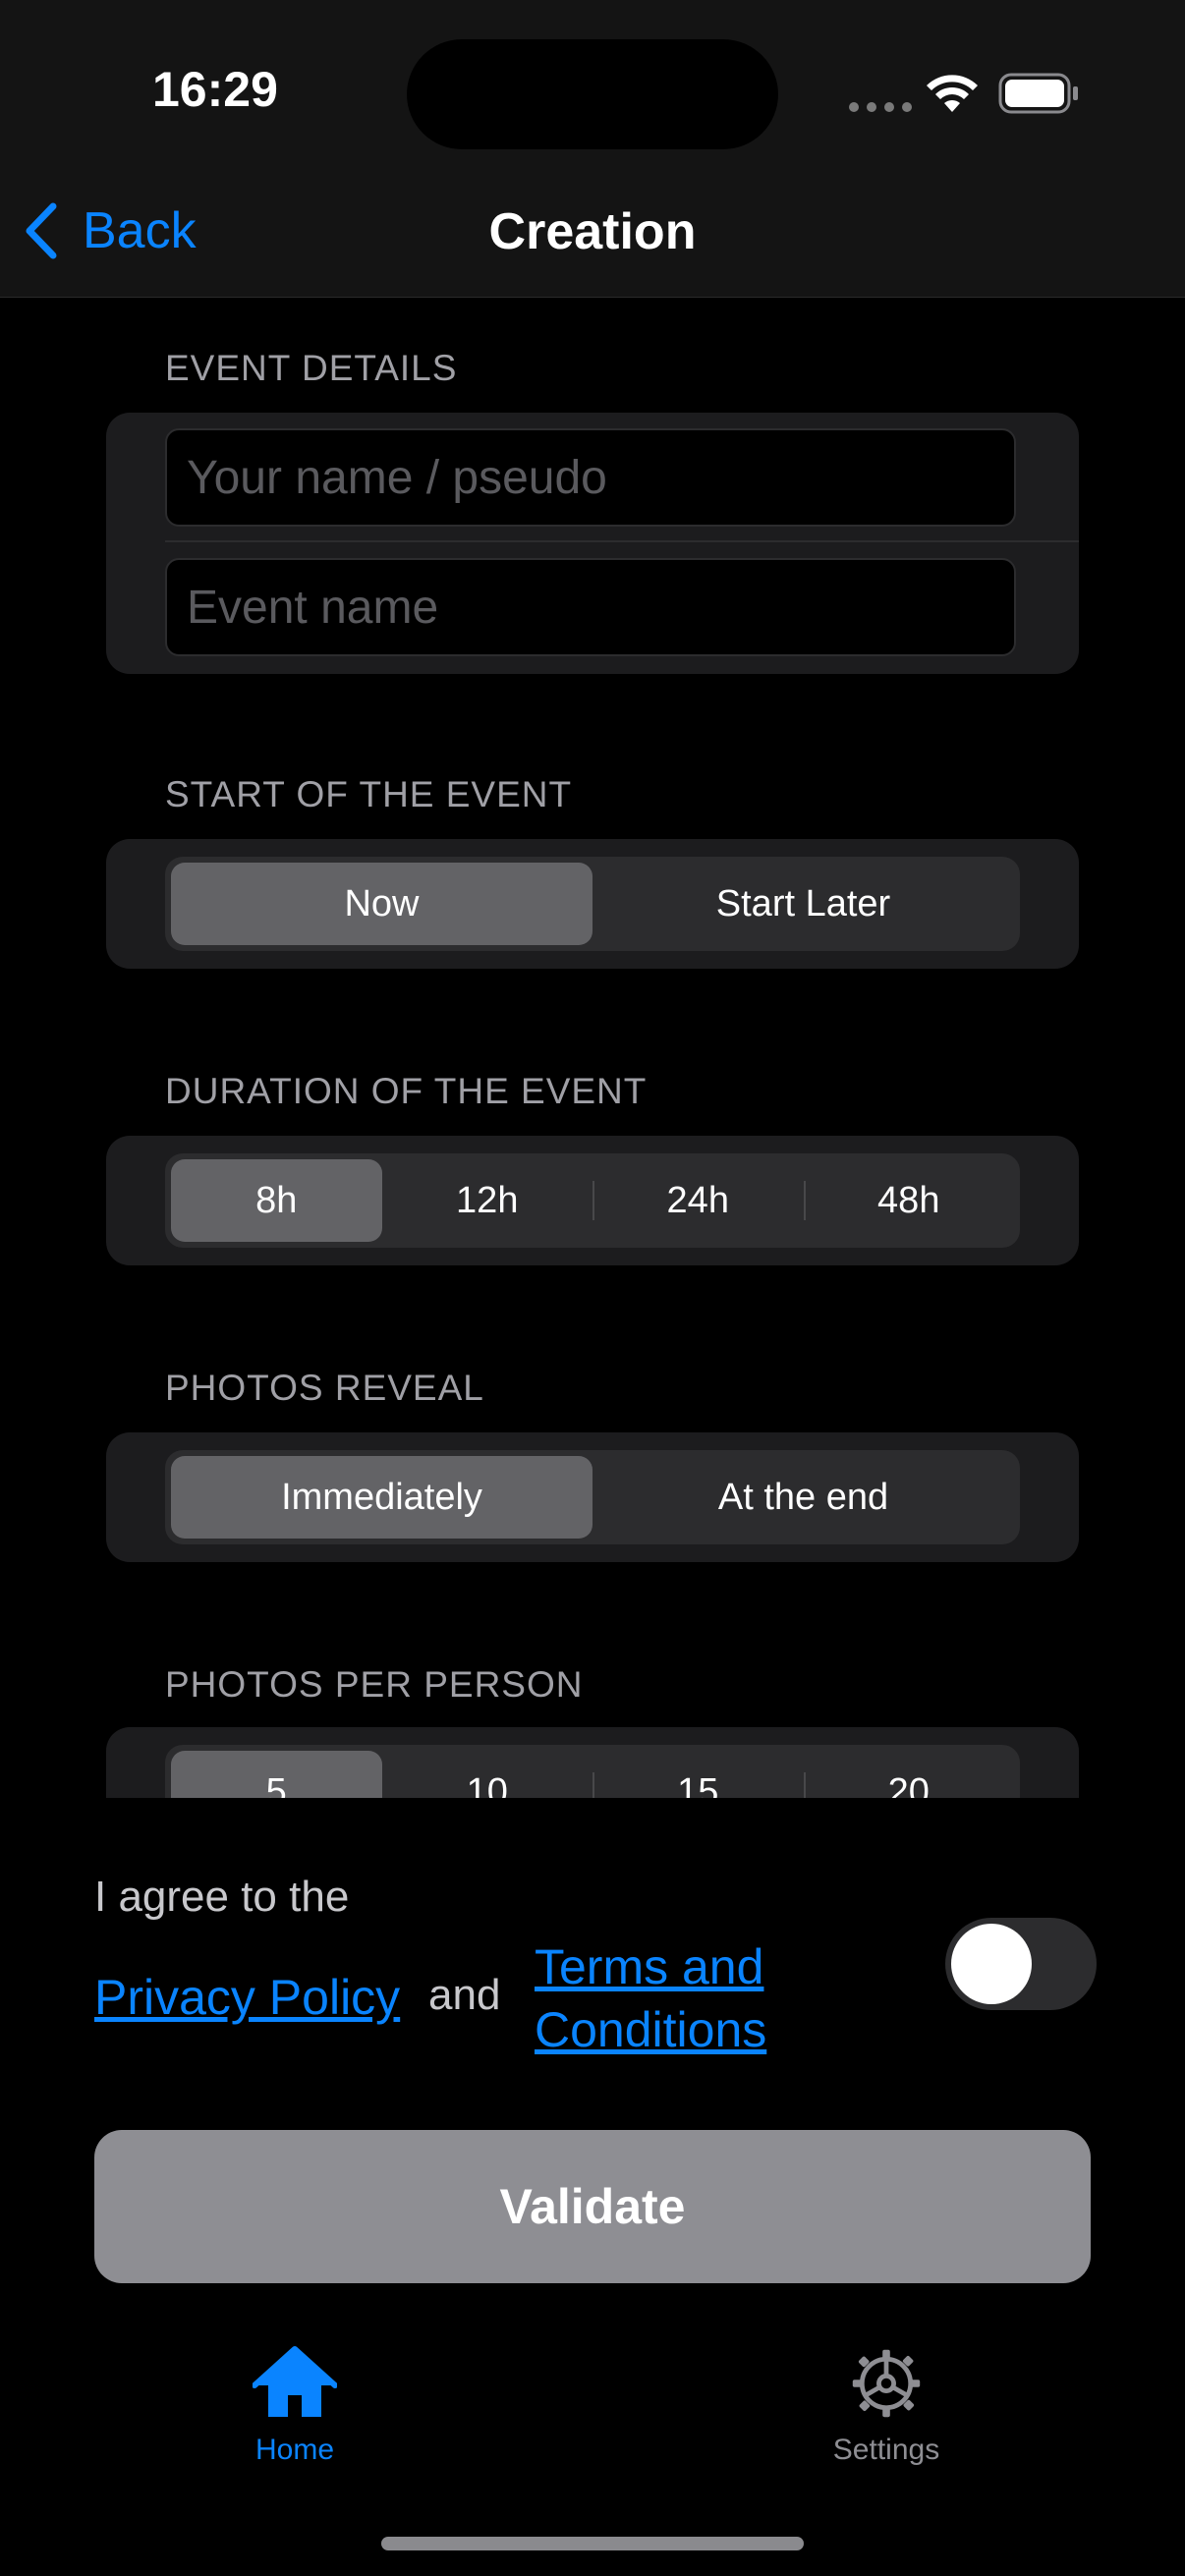 The height and width of the screenshot is (2576, 1185). Describe the element at coordinates (295, 2381) in the screenshot. I see `house-icon` at that location.